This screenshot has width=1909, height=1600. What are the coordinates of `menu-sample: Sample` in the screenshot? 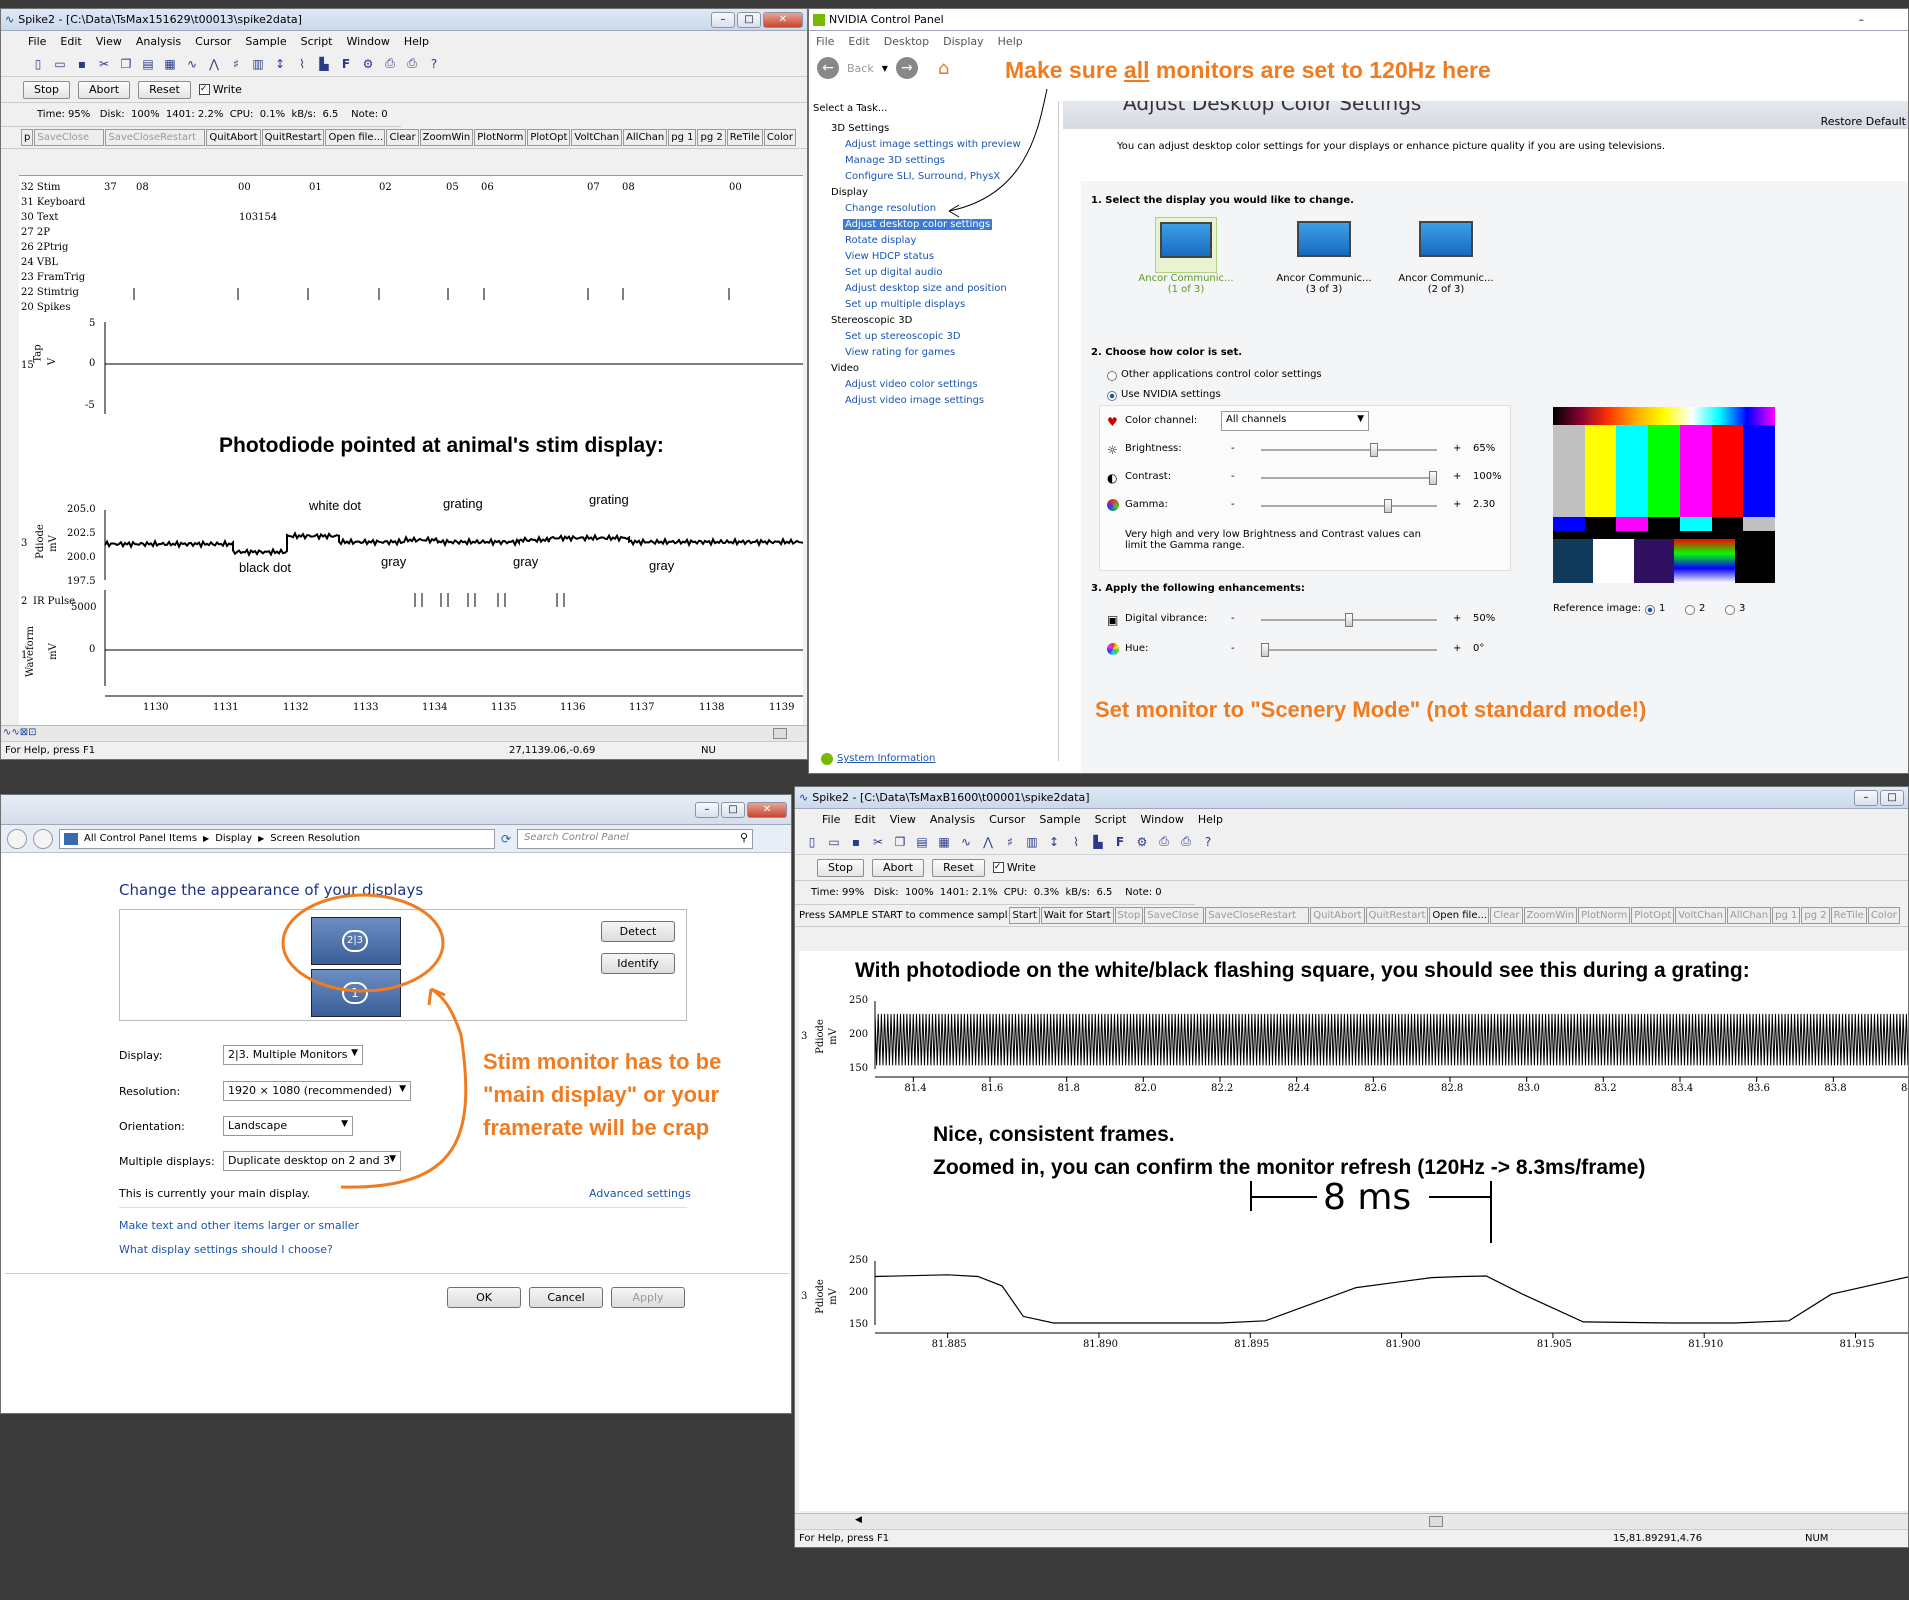 It's located at (1059, 819).